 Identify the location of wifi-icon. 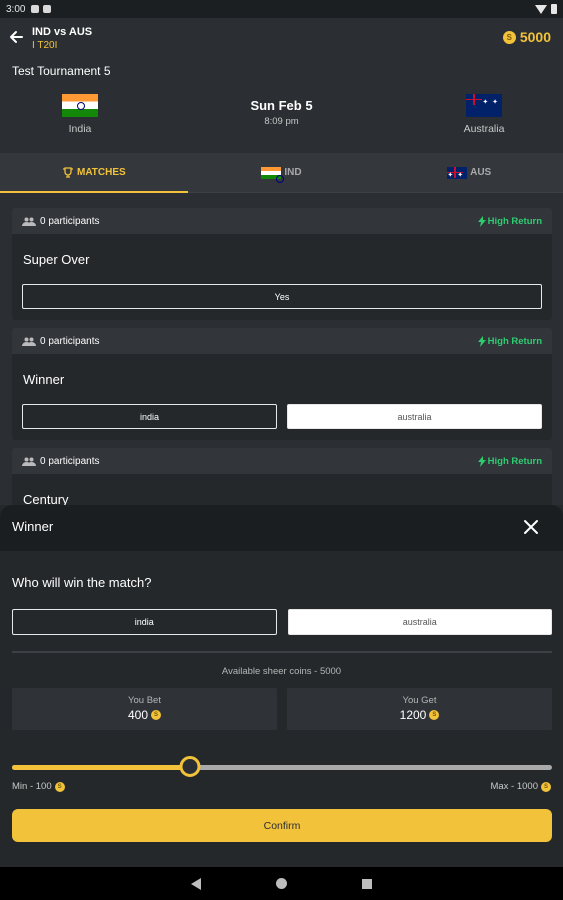
(541, 9).